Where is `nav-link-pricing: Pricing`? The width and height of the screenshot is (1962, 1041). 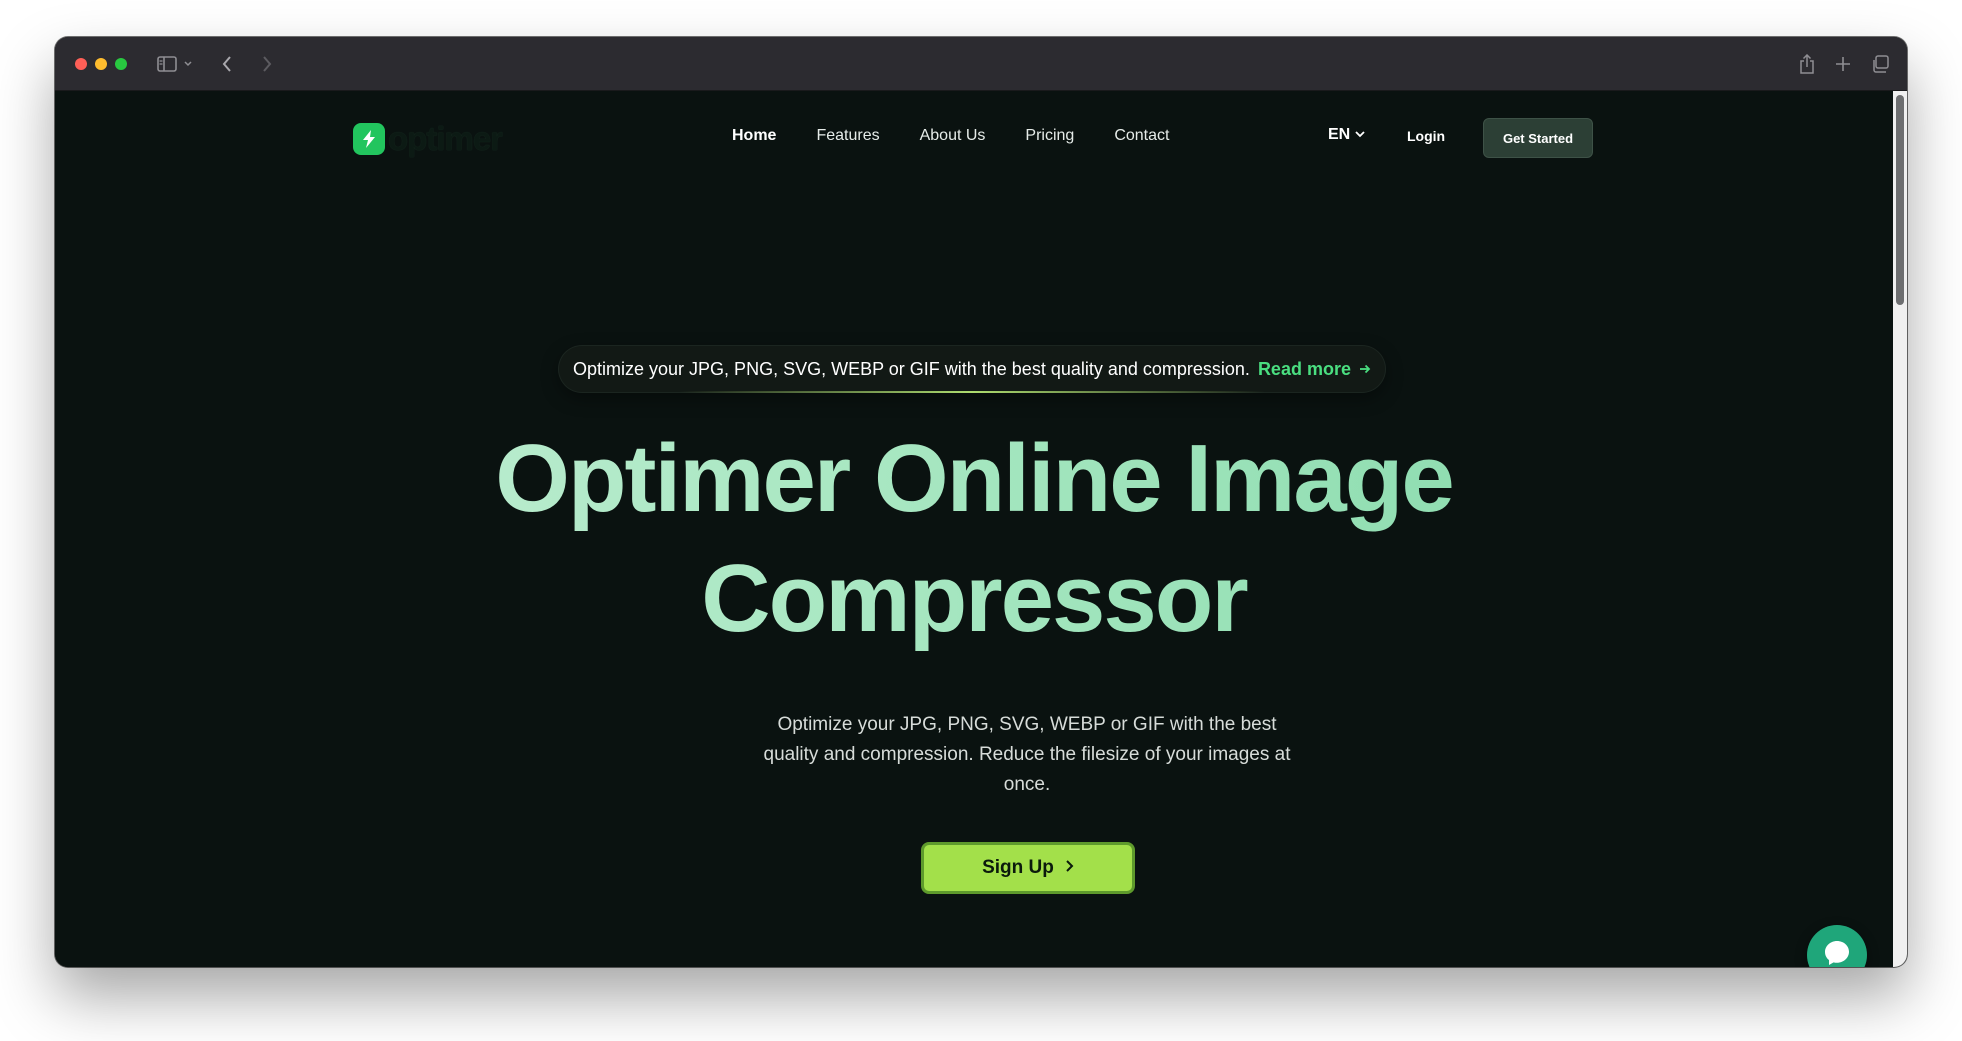 nav-link-pricing: Pricing is located at coordinates (1049, 136).